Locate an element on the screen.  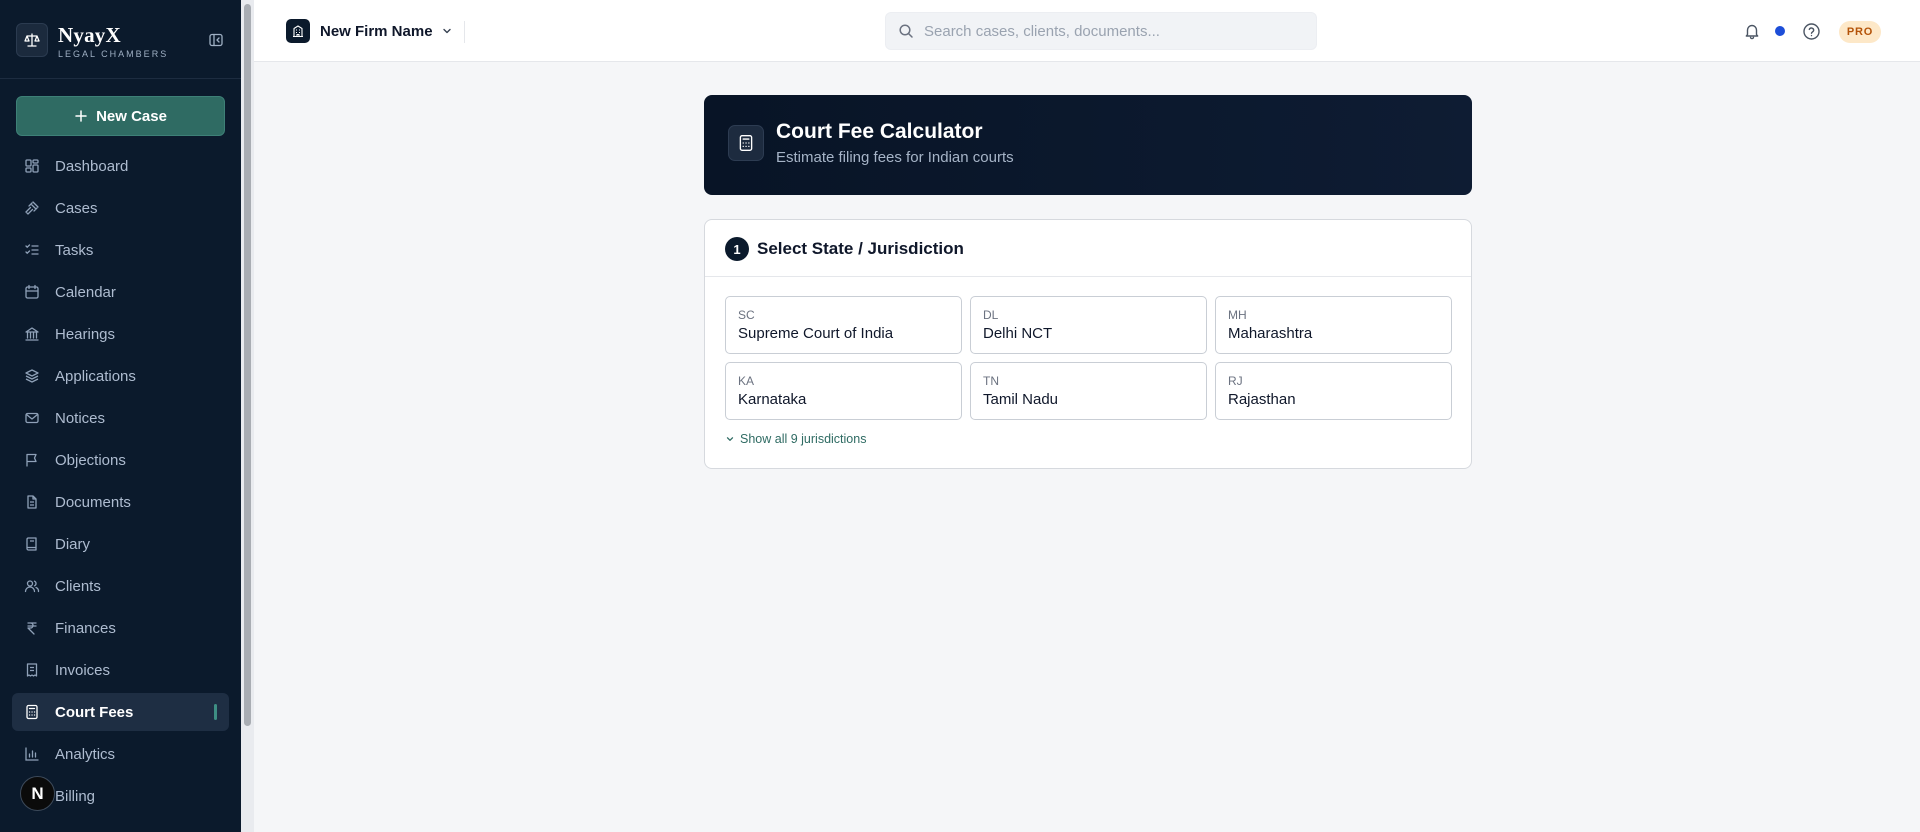
sidebar-item-court-fees: Court Fees is located at coordinates (120, 712).